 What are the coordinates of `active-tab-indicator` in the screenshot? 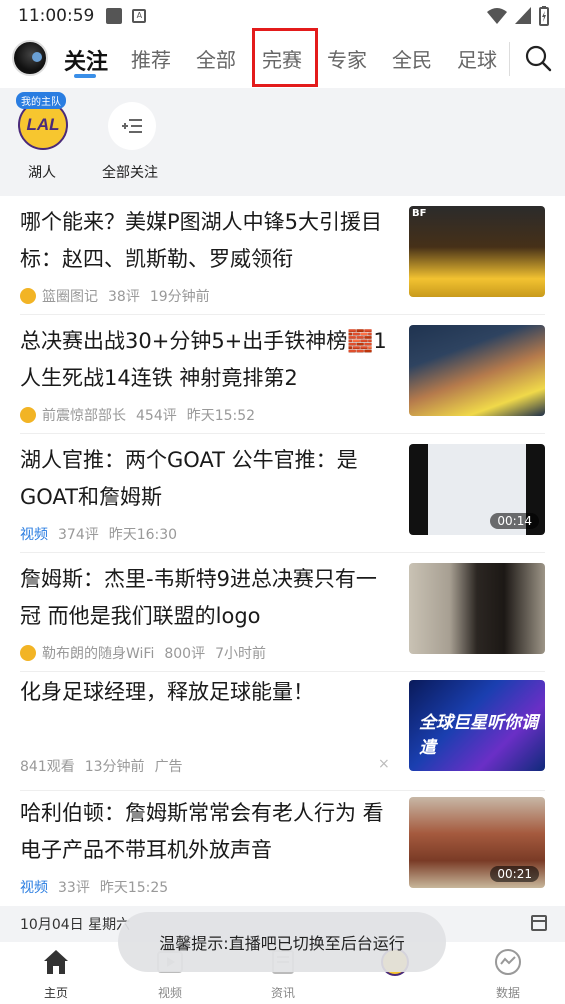 It's located at (85, 76).